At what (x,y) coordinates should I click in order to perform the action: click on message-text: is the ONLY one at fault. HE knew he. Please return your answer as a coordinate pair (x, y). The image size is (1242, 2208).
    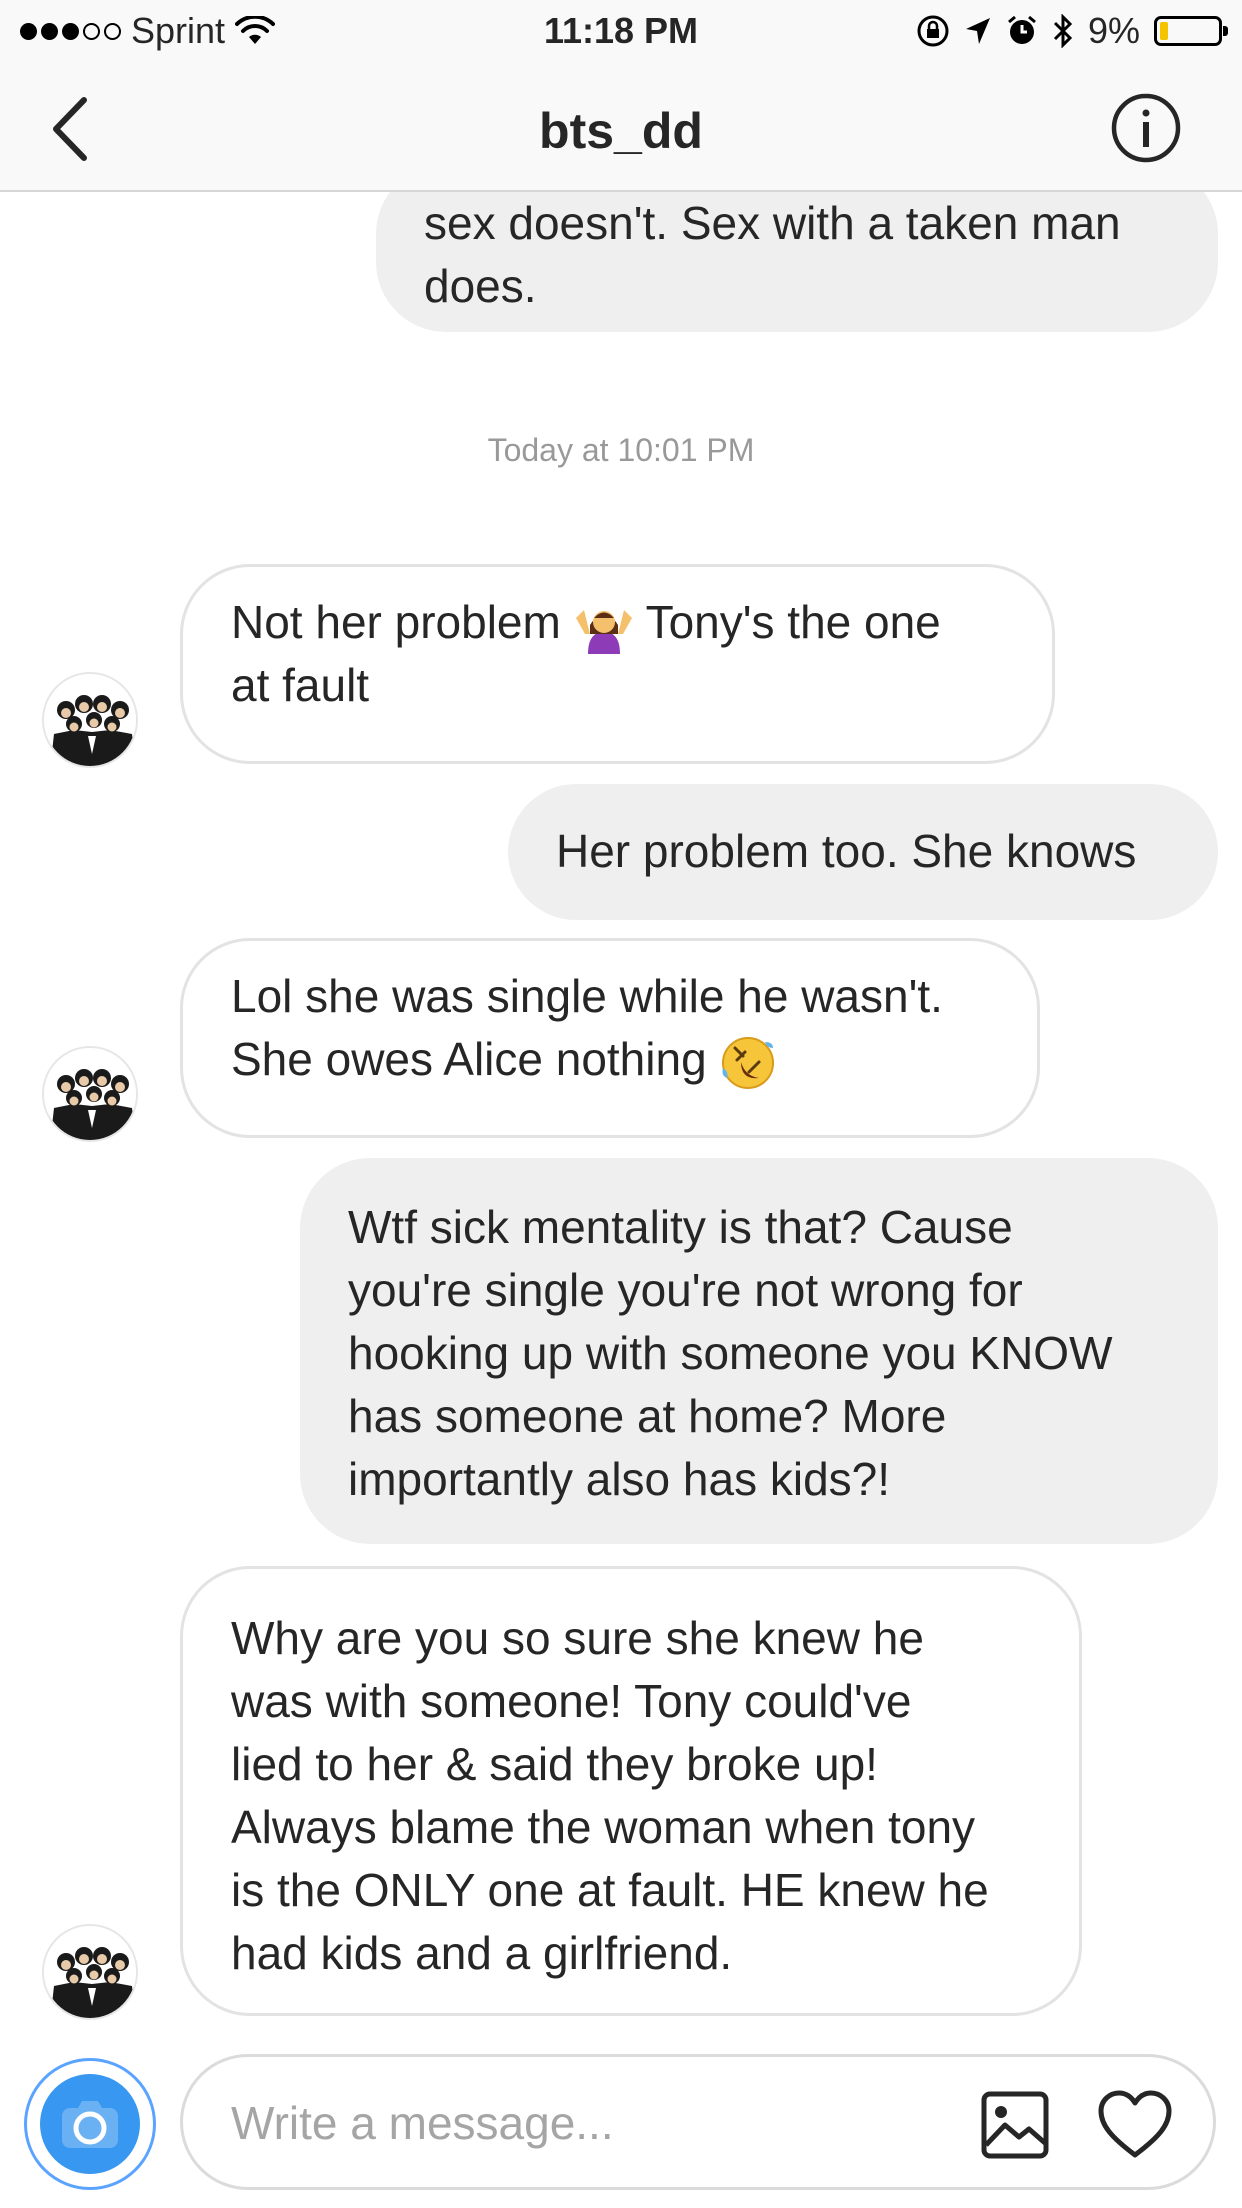
    Looking at the image, I should click on (610, 1890).